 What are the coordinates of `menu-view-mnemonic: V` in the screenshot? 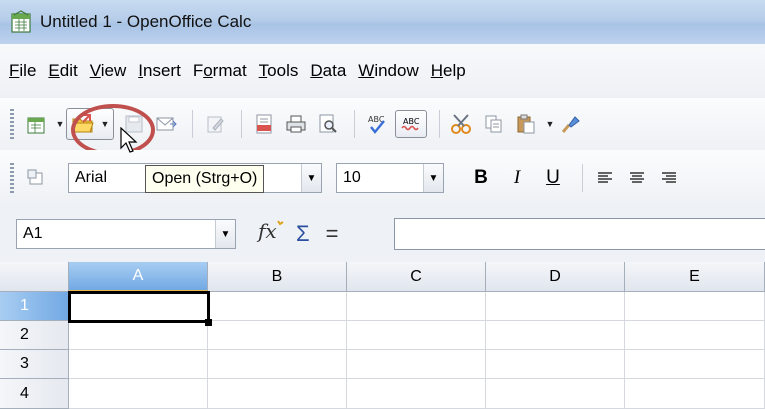 It's located at (95, 70).